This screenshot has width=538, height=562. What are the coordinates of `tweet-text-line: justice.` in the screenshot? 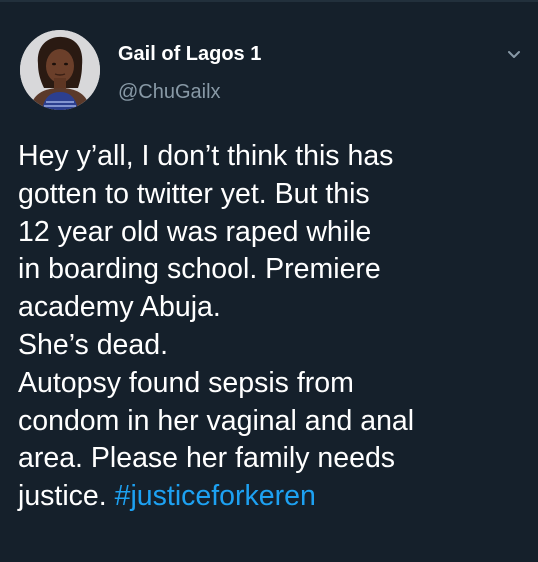 It's located at (62, 496).